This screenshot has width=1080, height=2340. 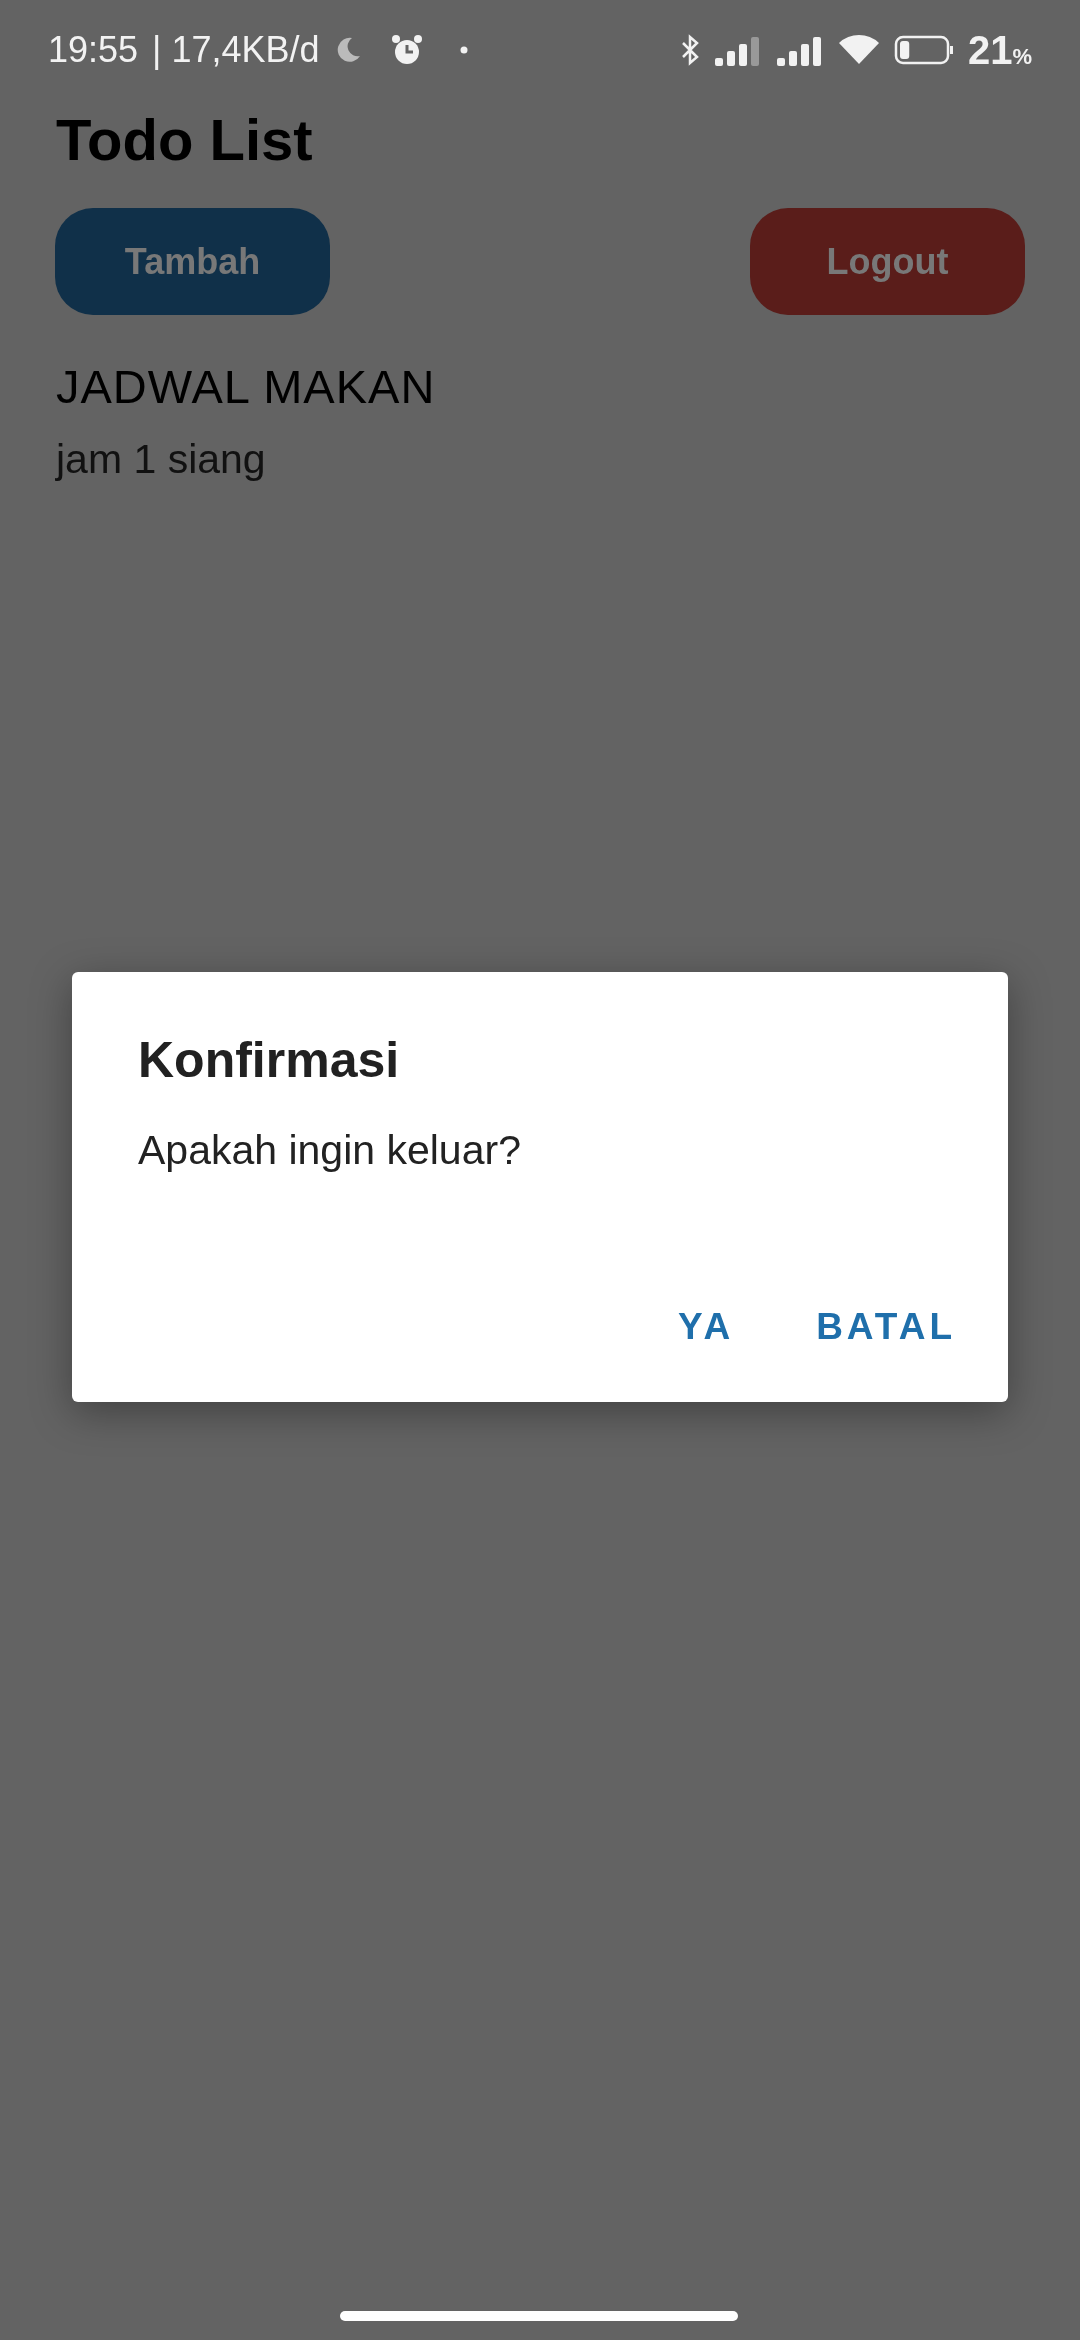 I want to click on dialog-title: Konfirmasi, so click(x=269, y=1060).